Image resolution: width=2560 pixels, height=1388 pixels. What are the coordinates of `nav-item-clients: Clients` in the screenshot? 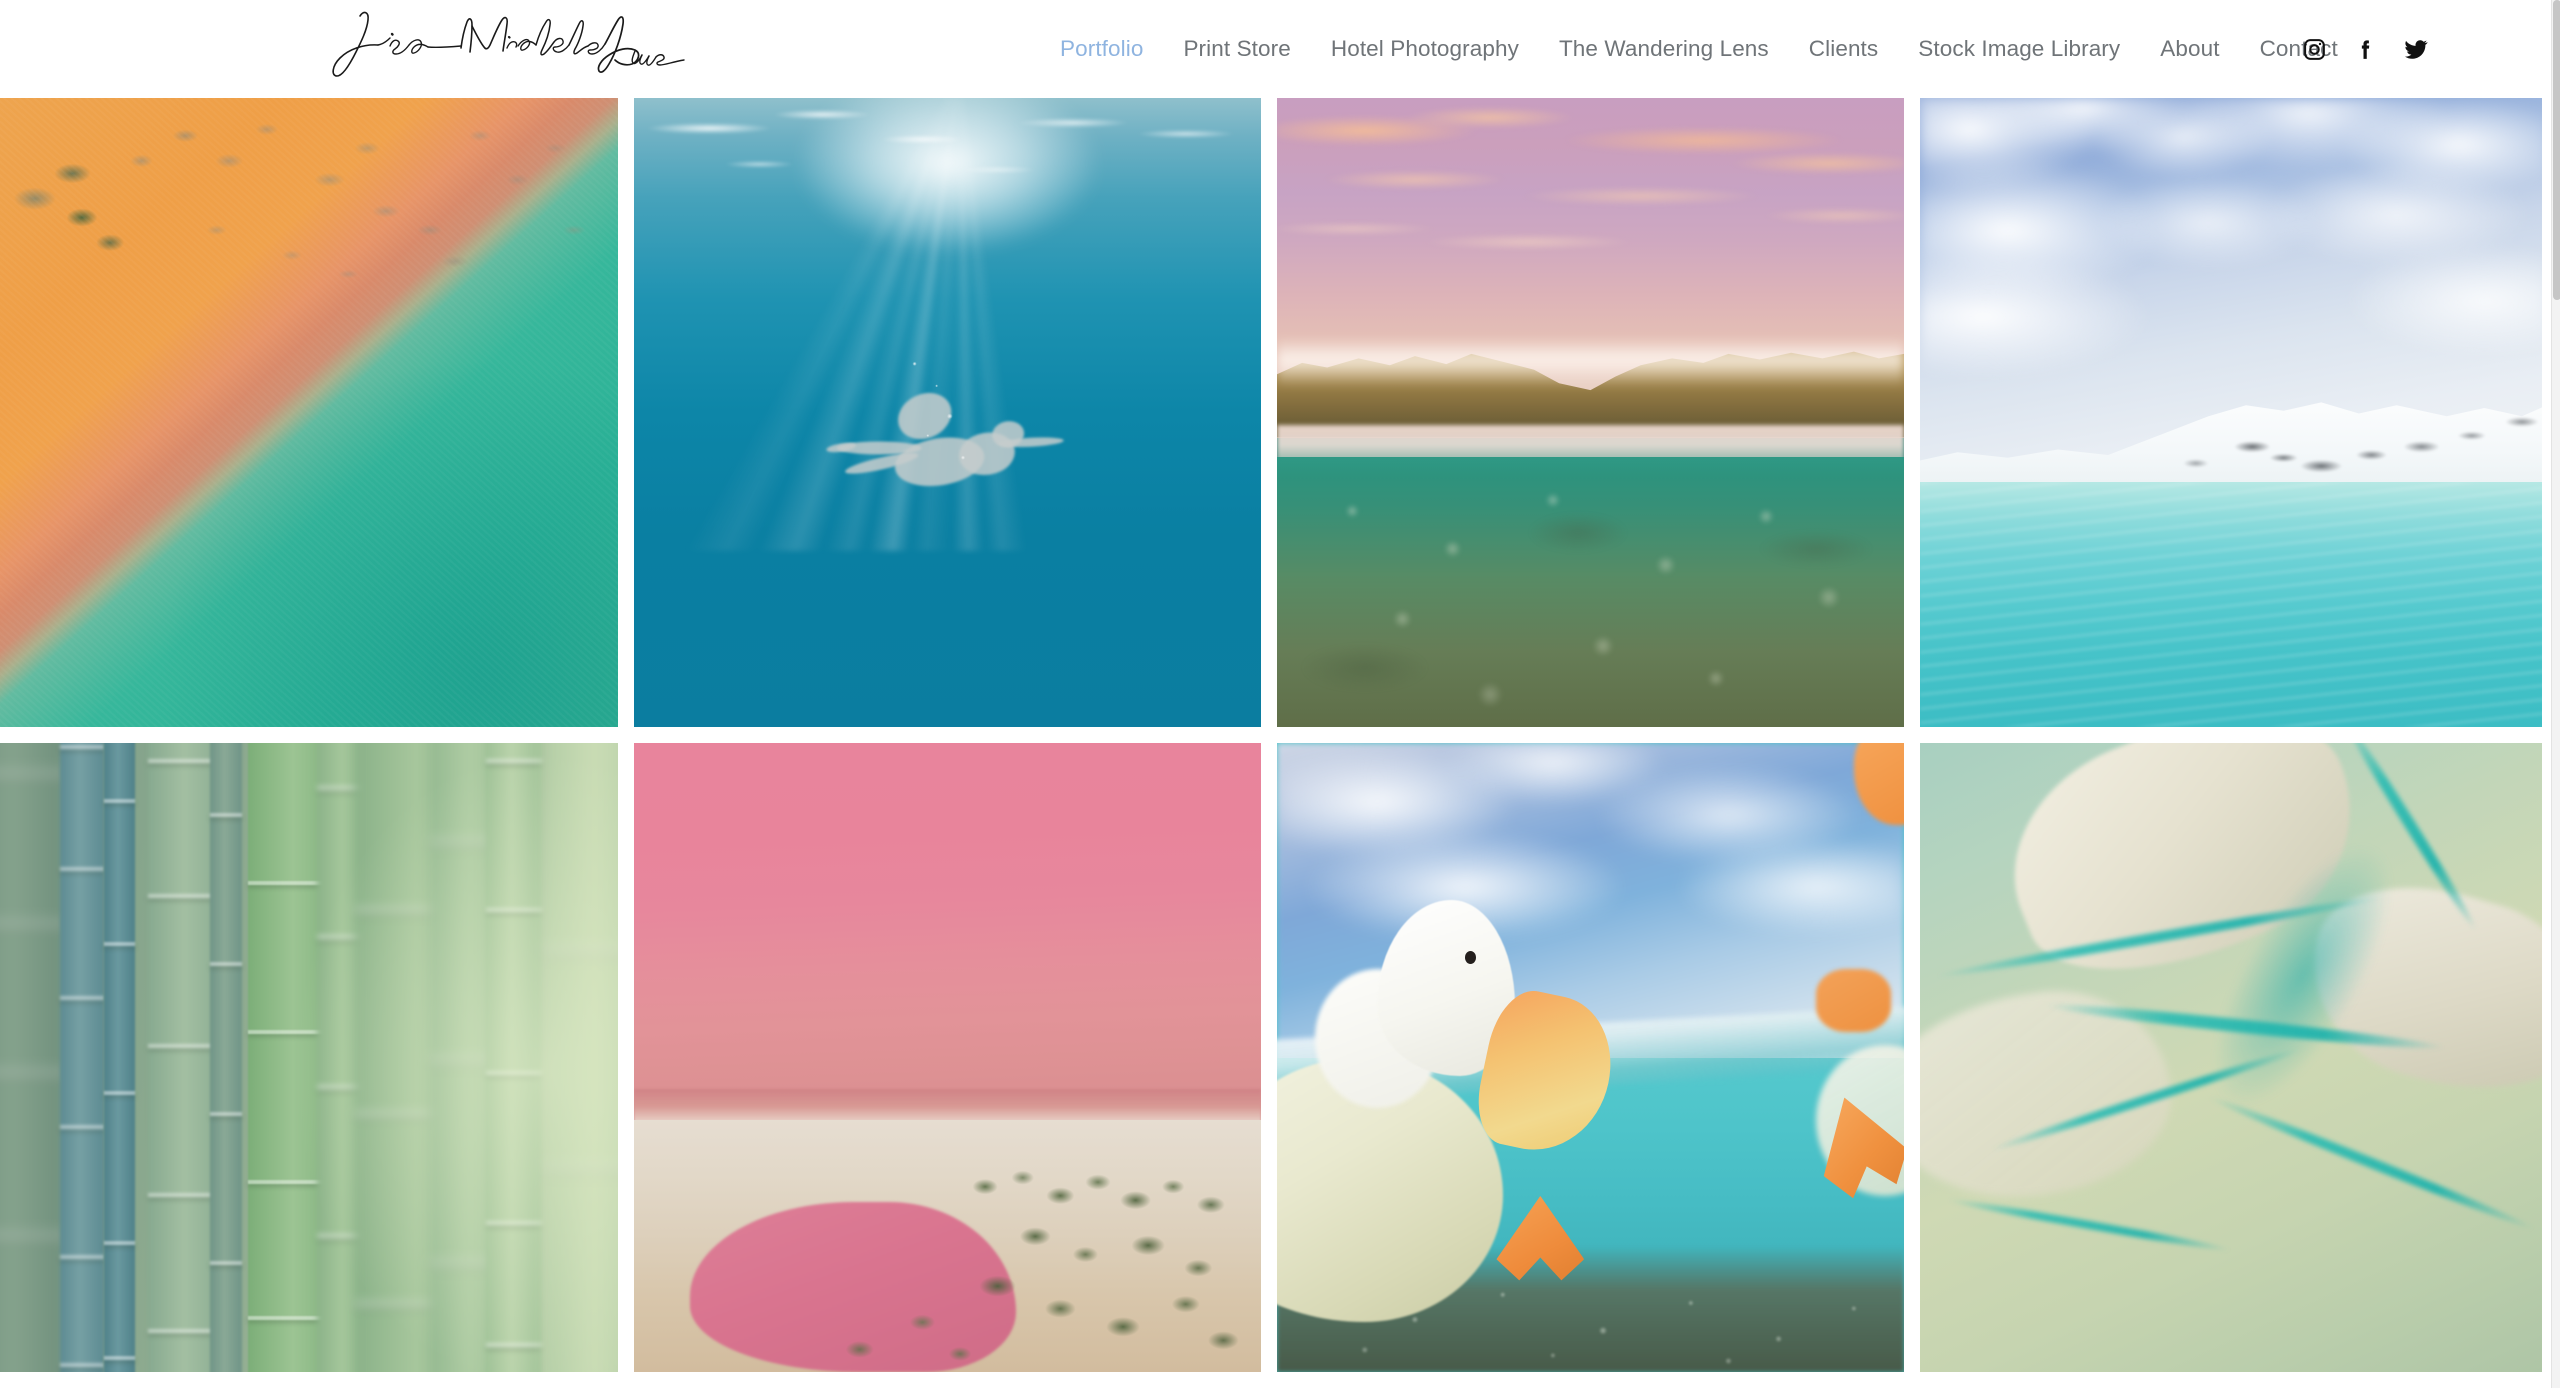 It's located at (1843, 49).